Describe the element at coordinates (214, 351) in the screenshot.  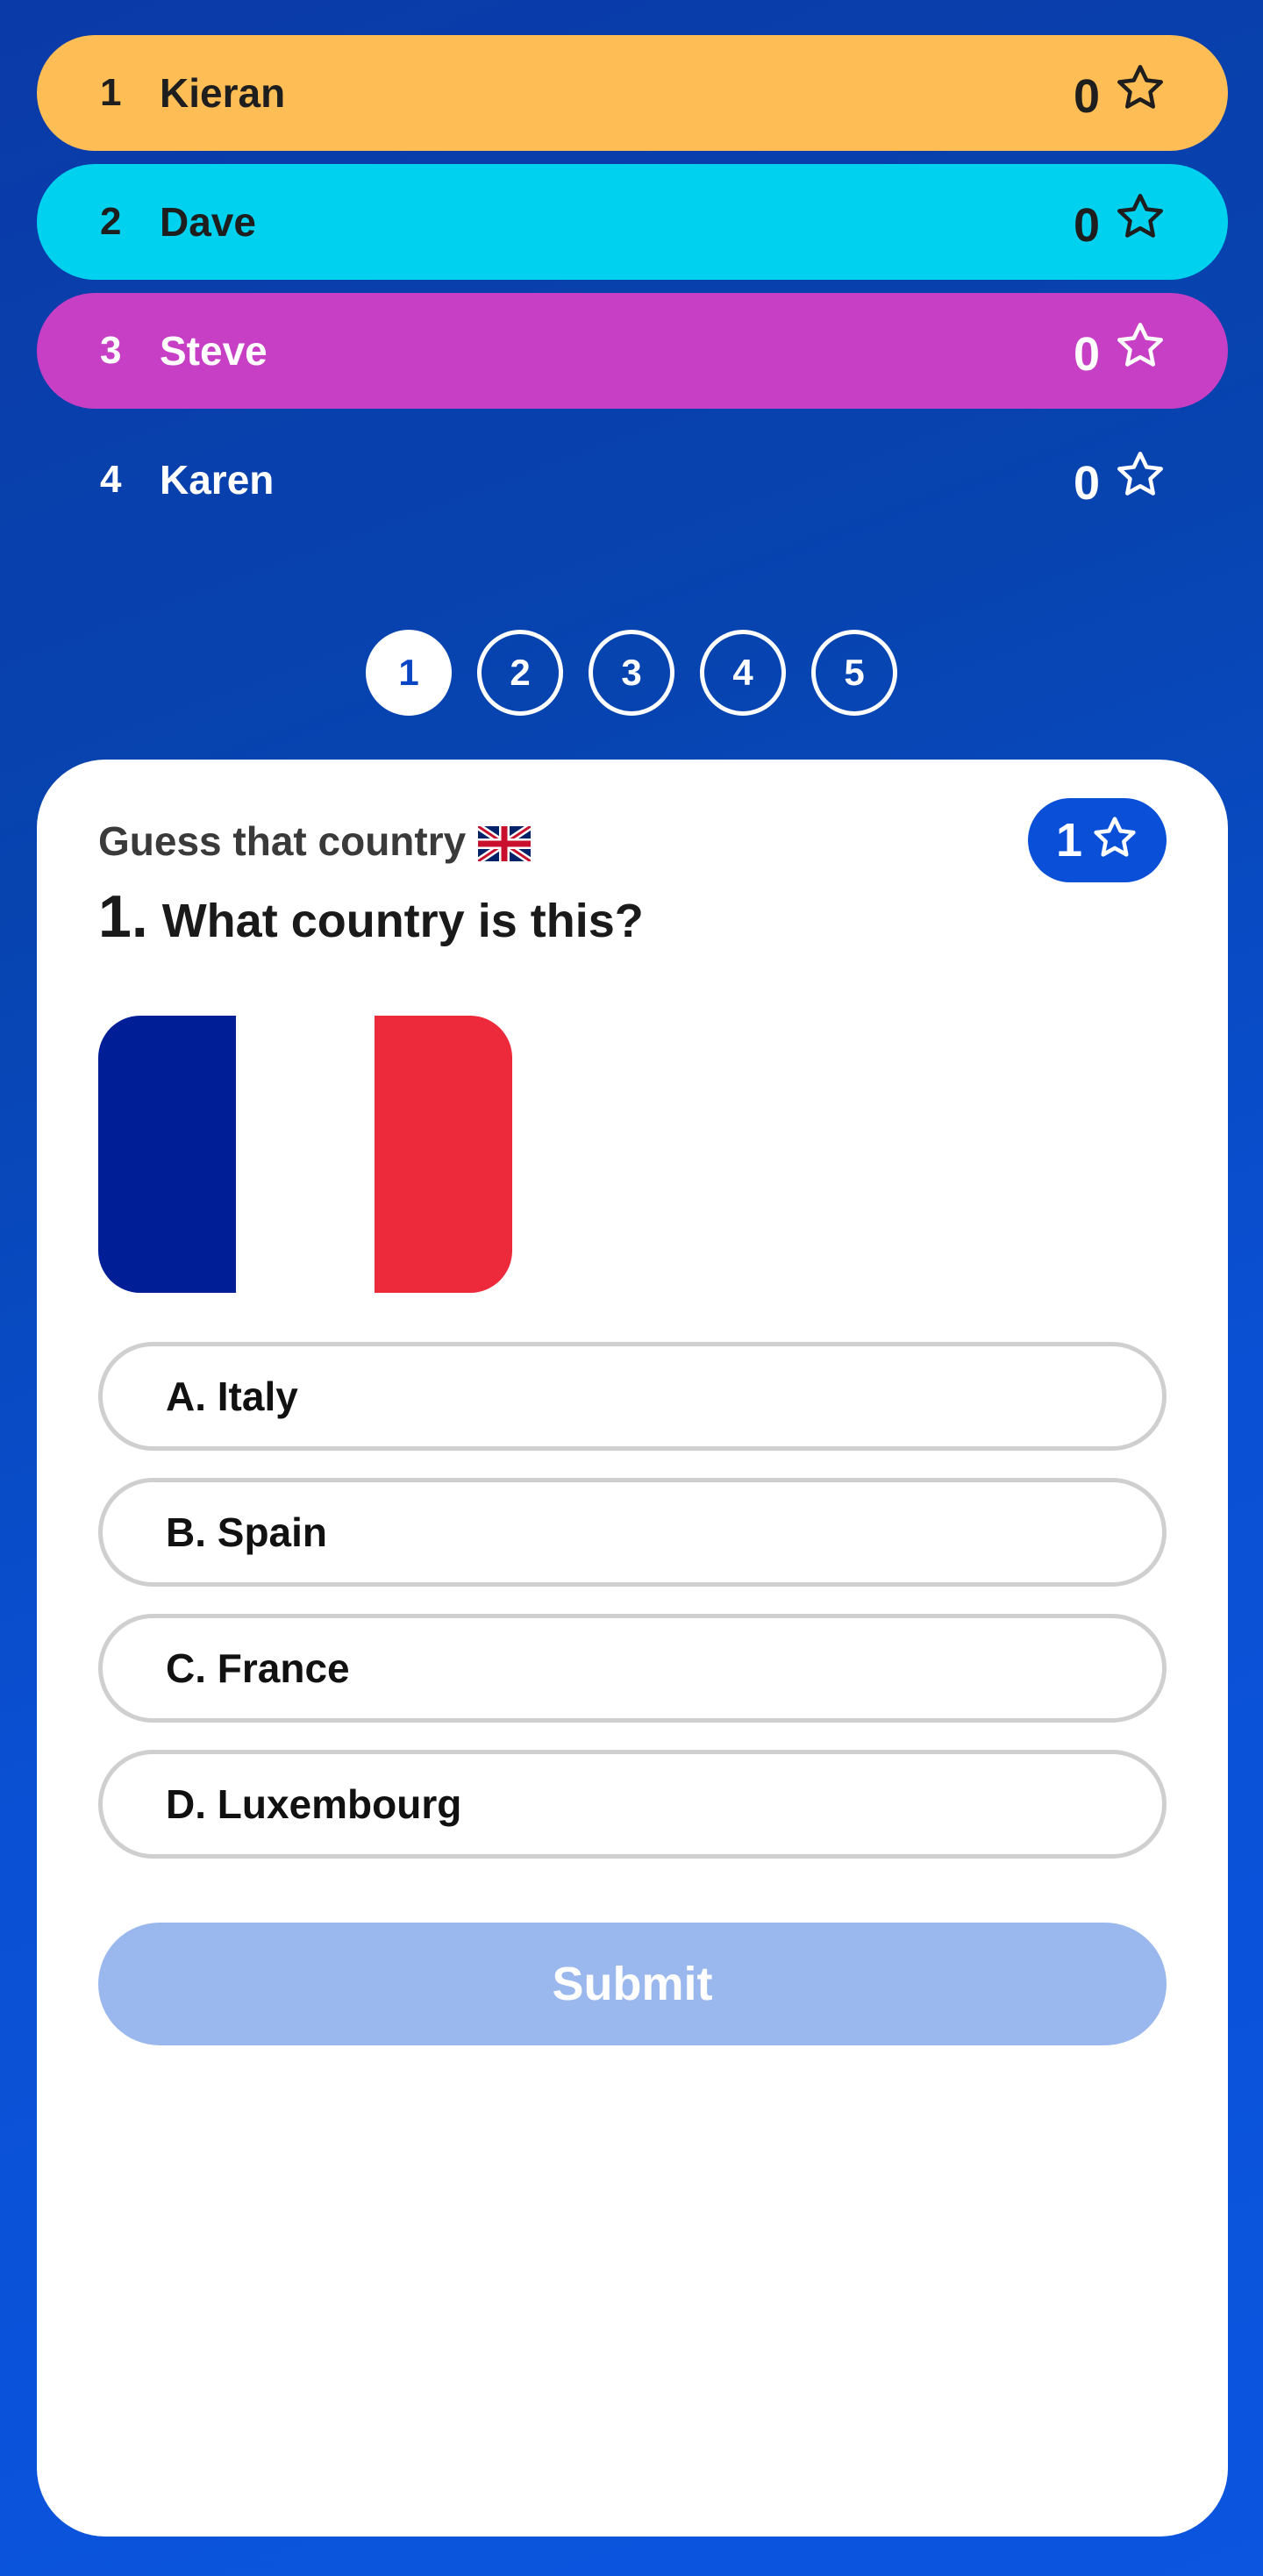
I see `player-name: Steve` at that location.